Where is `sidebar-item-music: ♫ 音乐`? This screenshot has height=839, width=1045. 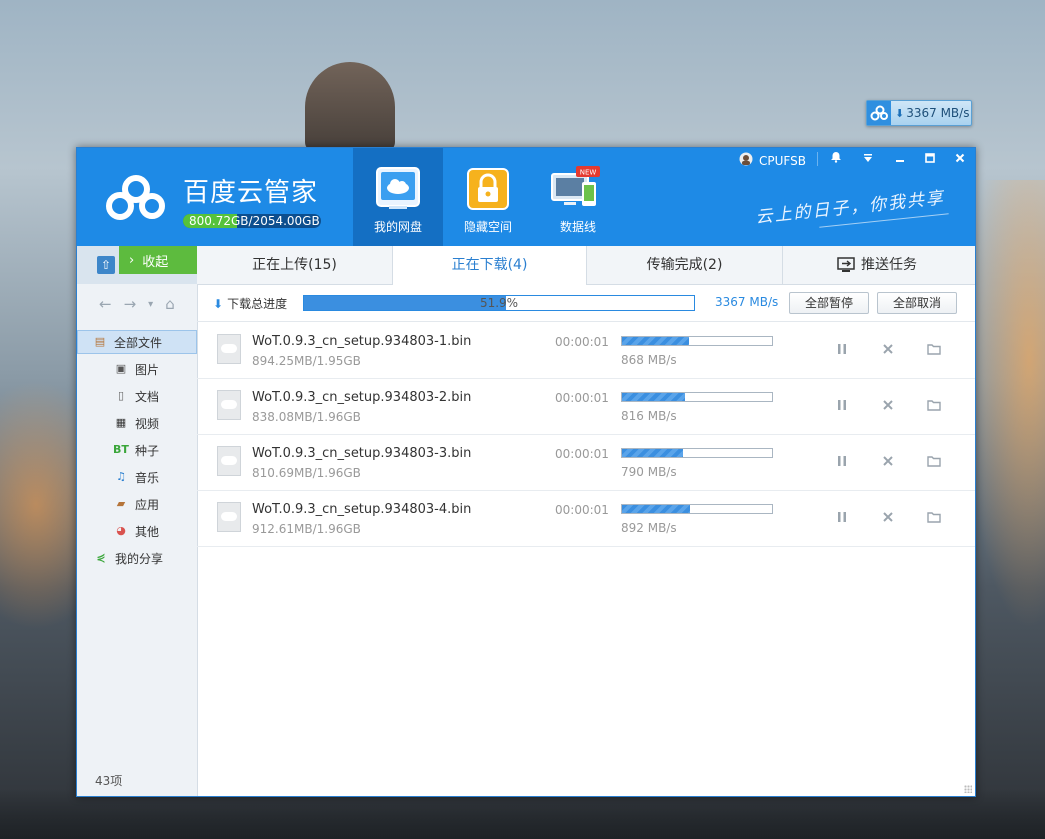 sidebar-item-music: ♫ 音乐 is located at coordinates (137, 477).